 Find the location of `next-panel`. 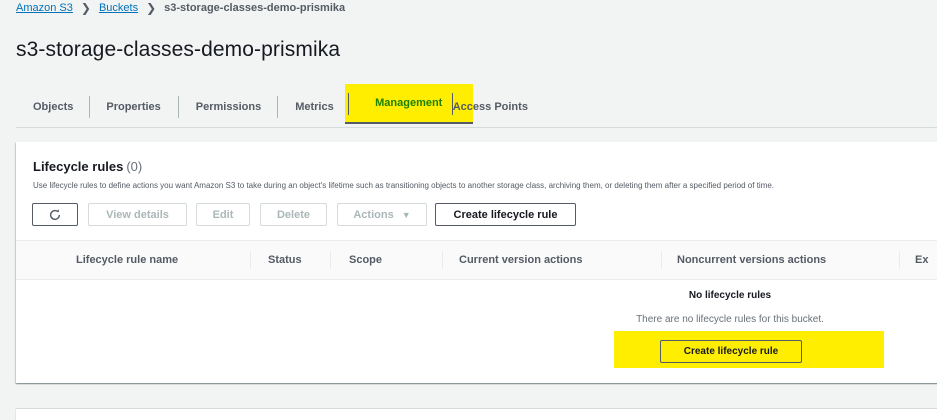

next-panel is located at coordinates (476, 414).